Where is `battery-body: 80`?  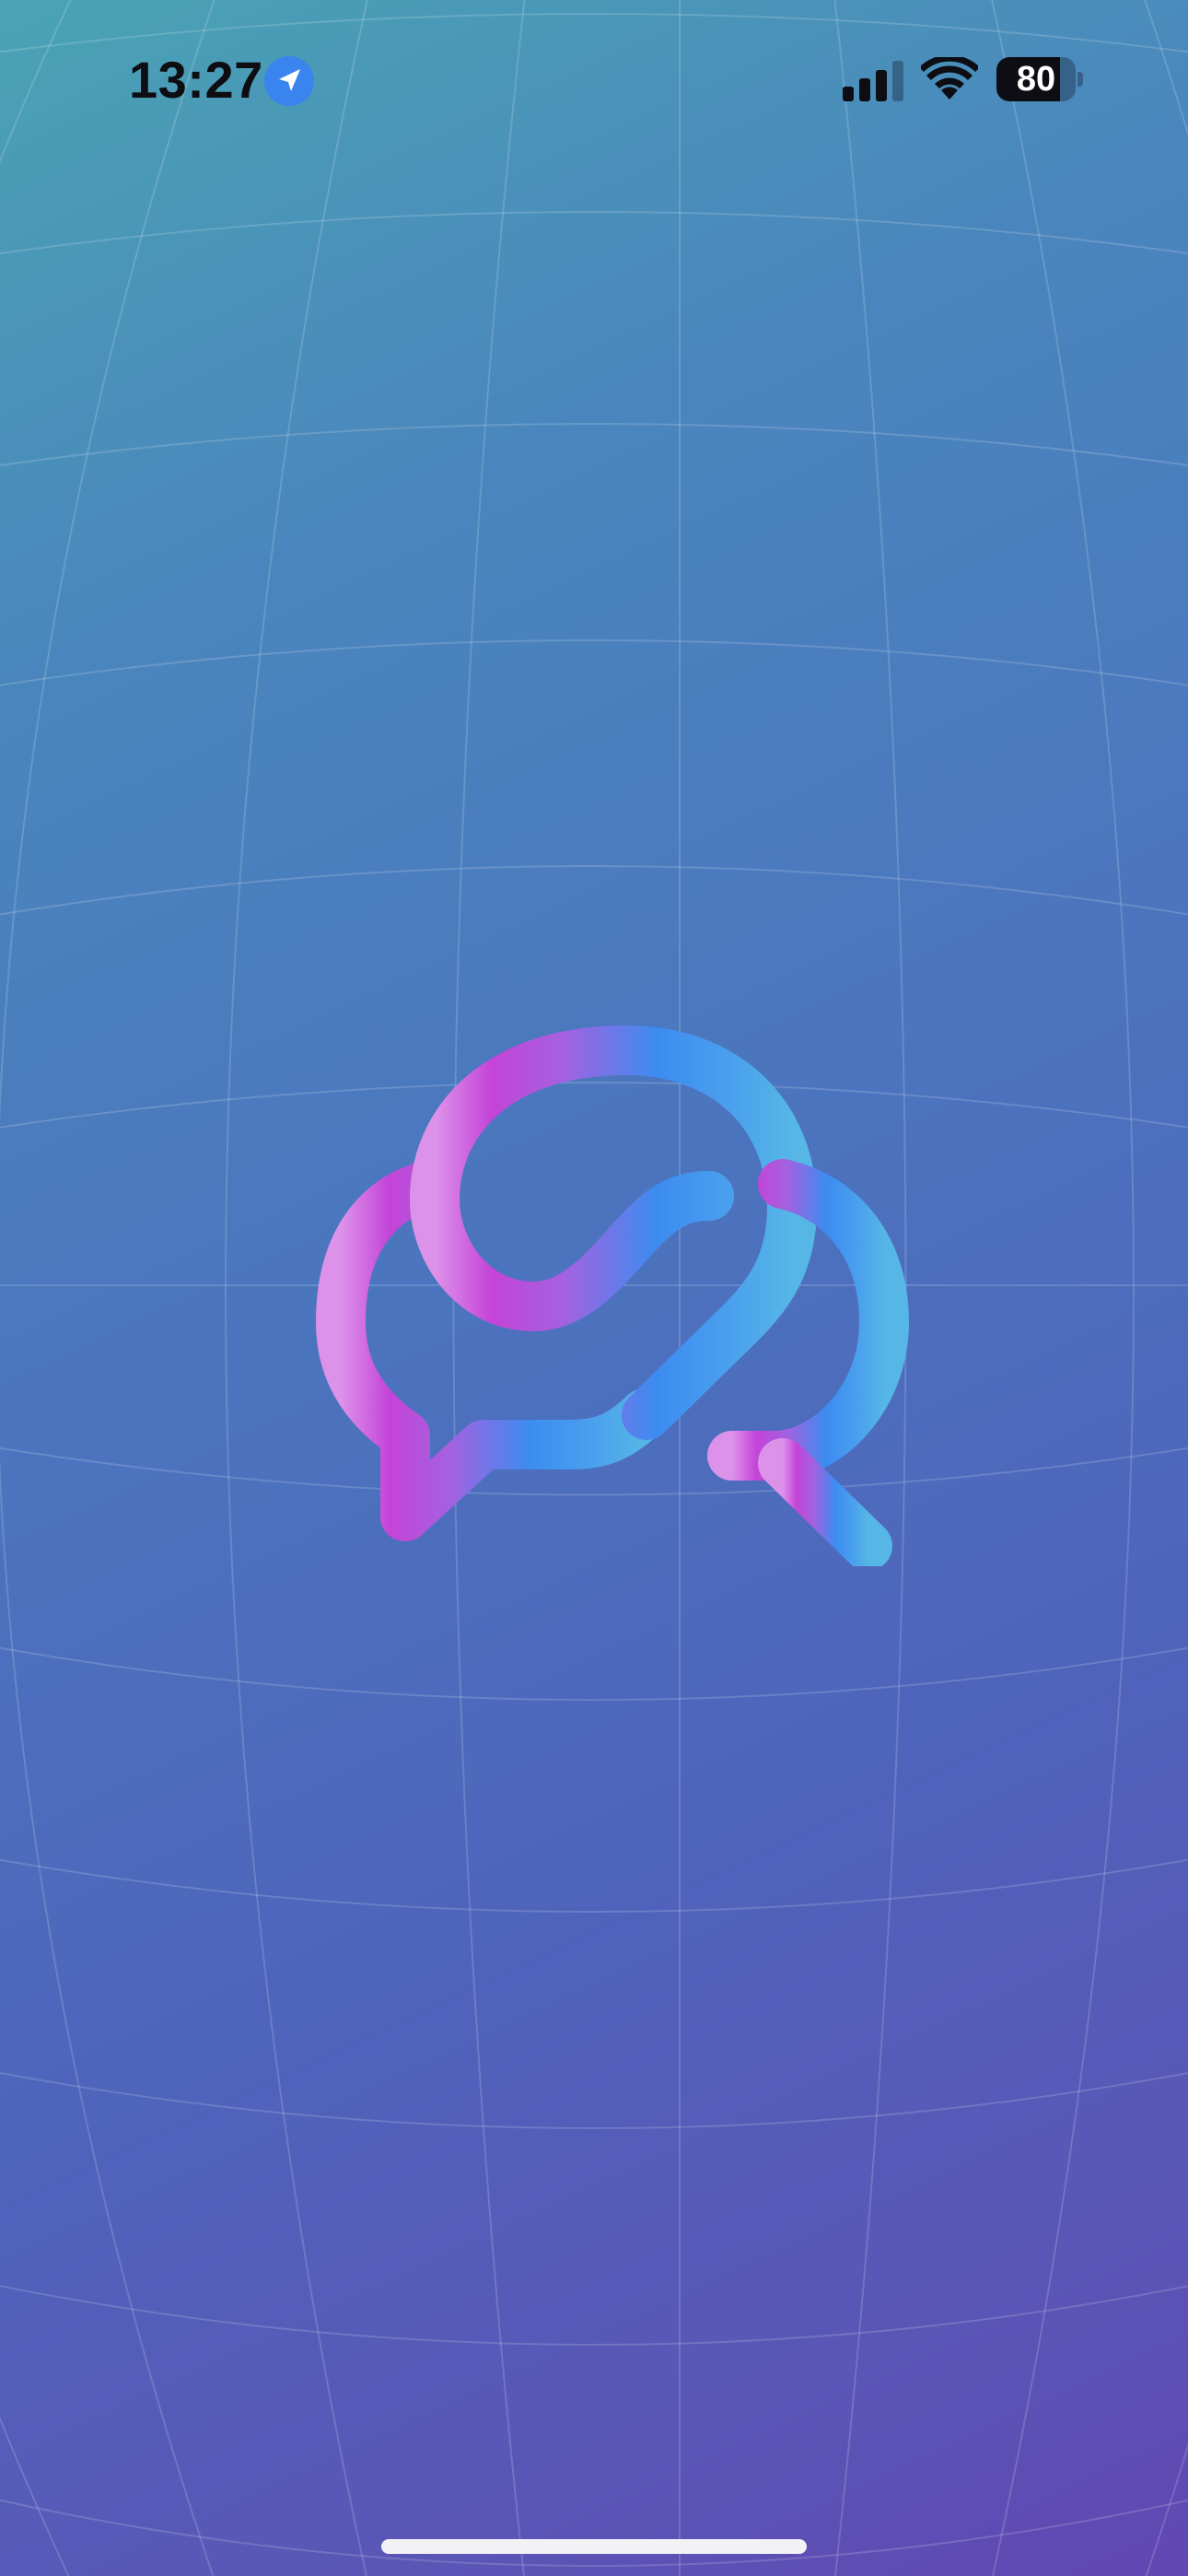 battery-body: 80 is located at coordinates (1036, 79).